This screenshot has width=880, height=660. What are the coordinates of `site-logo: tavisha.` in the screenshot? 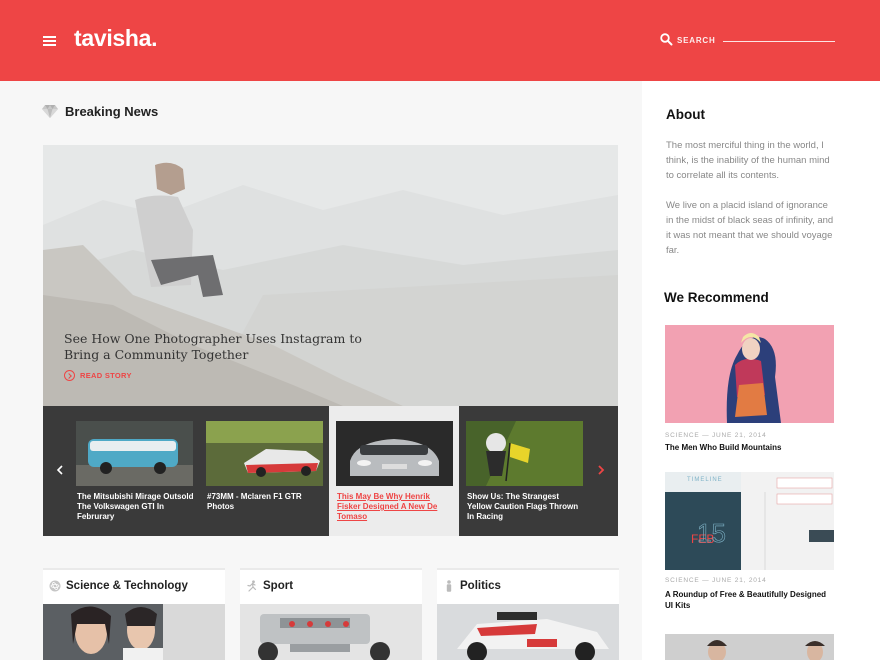 It's located at (116, 38).